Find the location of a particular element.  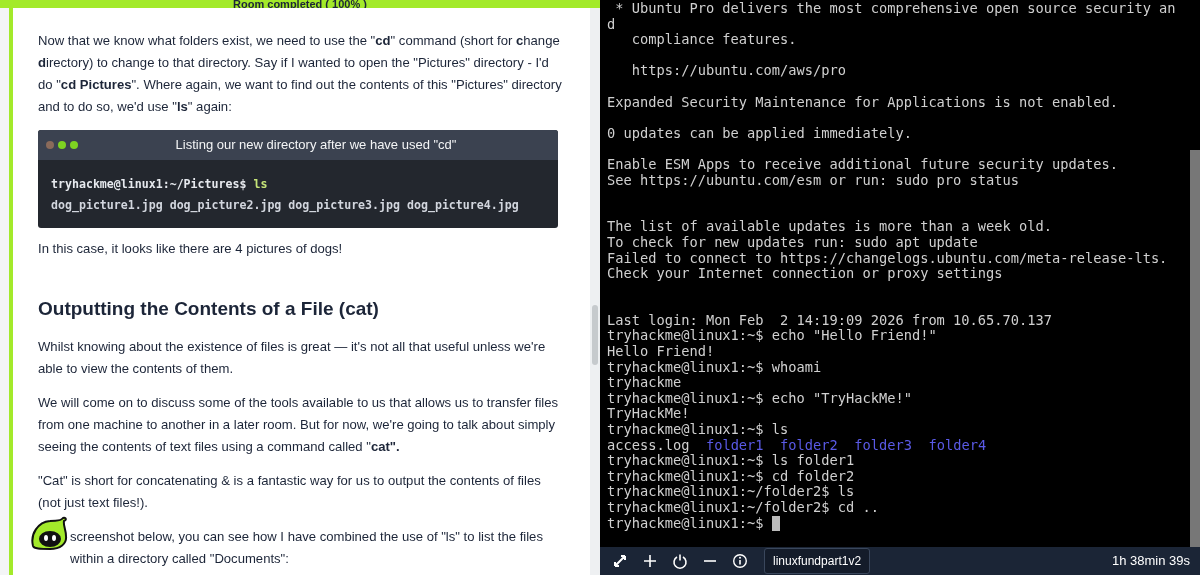

terminal-line: tryhackme@linux1:~$ whoami is located at coordinates (714, 366).